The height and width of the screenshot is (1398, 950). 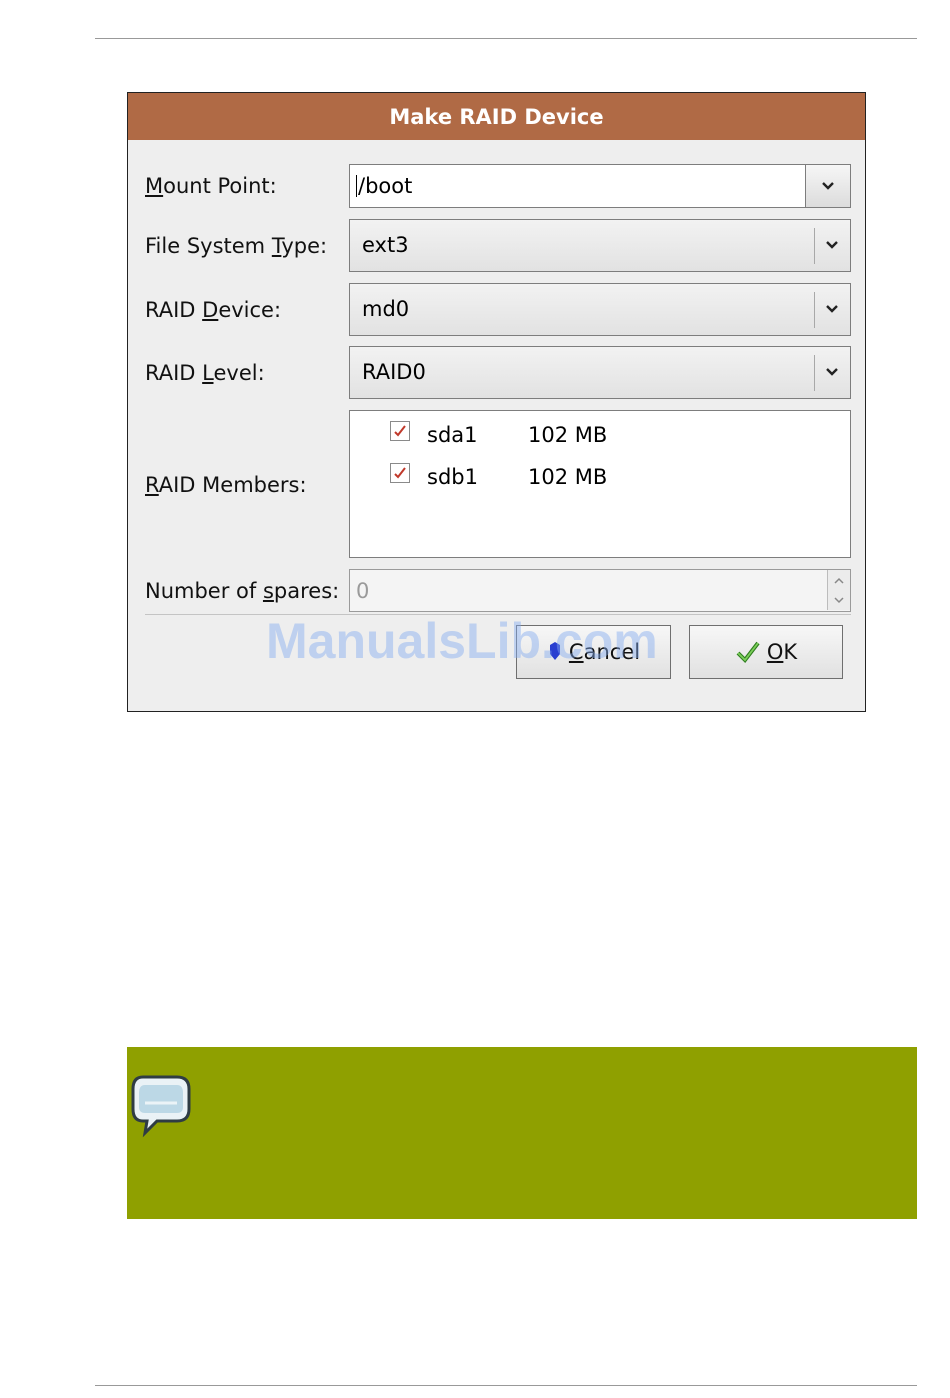 What do you see at coordinates (612, 652) in the screenshot?
I see `cancel-label-rest: ancel` at bounding box center [612, 652].